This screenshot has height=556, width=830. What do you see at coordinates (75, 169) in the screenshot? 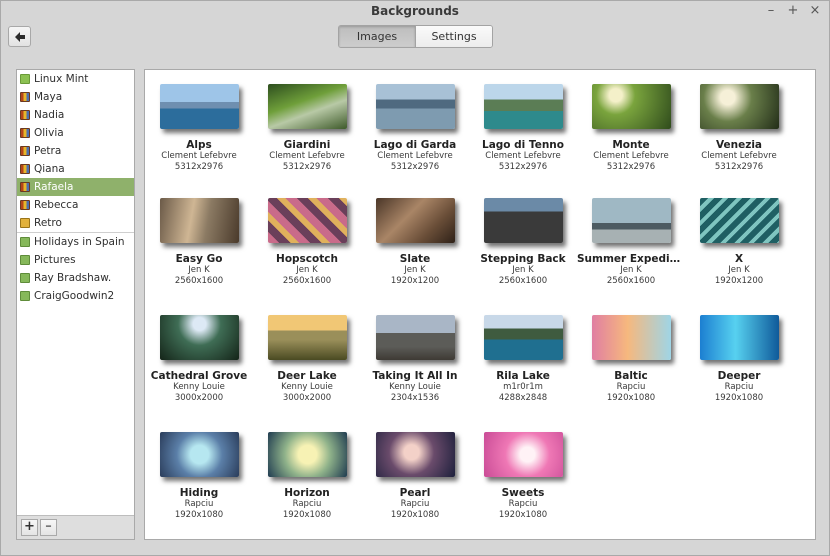
I see `sidebar-item-qiana: Qiana` at bounding box center [75, 169].